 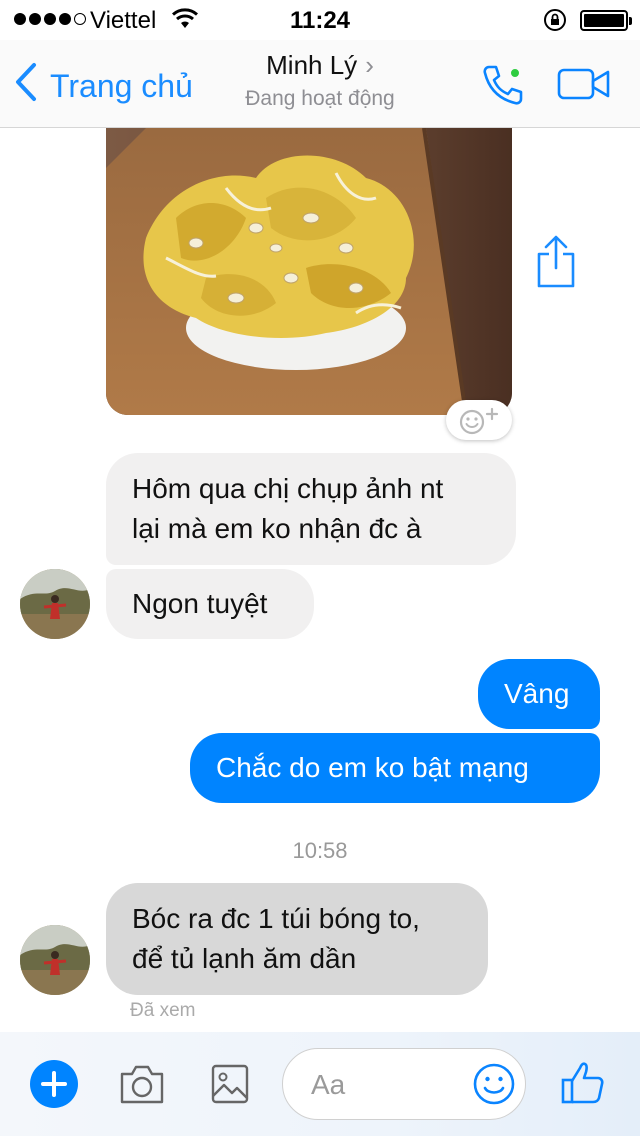 What do you see at coordinates (288, 488) in the screenshot?
I see `message-line: Hôm qua chị chụp ảnh nt` at bounding box center [288, 488].